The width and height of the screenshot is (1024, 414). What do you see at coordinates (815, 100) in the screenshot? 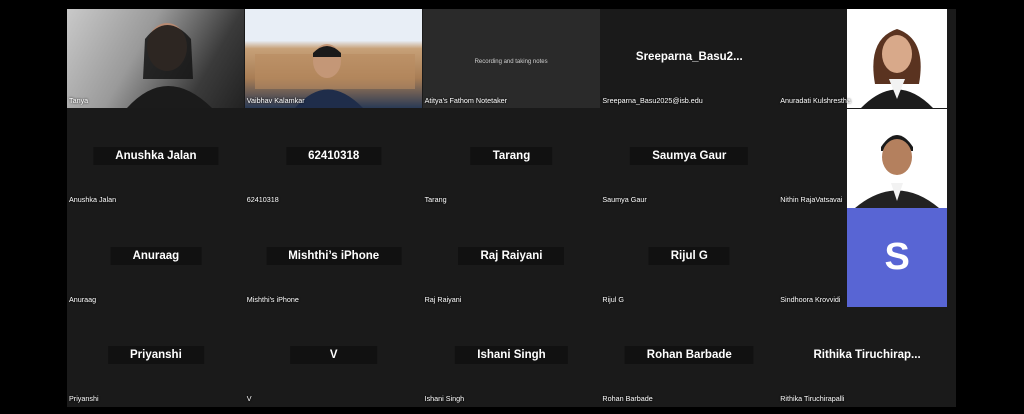
I see `participant-name-label: Anuradati Kulshrestha` at bounding box center [815, 100].